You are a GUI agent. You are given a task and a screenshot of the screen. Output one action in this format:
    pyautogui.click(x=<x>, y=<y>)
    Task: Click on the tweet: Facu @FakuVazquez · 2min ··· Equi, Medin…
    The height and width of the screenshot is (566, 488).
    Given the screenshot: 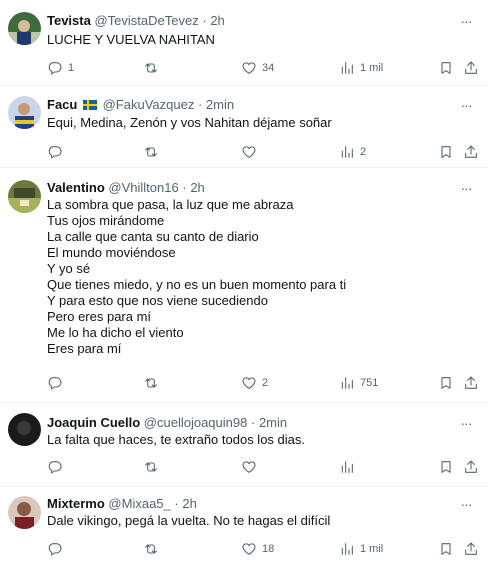 What is the action you would take?
    pyautogui.click(x=244, y=127)
    